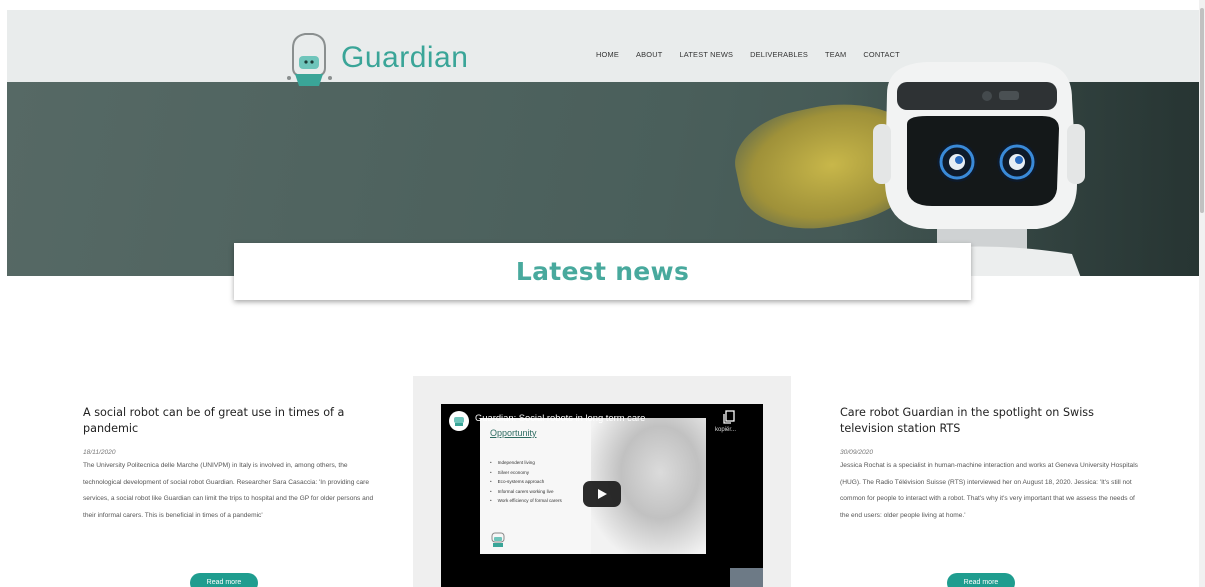 This screenshot has height=587, width=1205. I want to click on nav-latest-news: LATEST NEWS, so click(706, 54).